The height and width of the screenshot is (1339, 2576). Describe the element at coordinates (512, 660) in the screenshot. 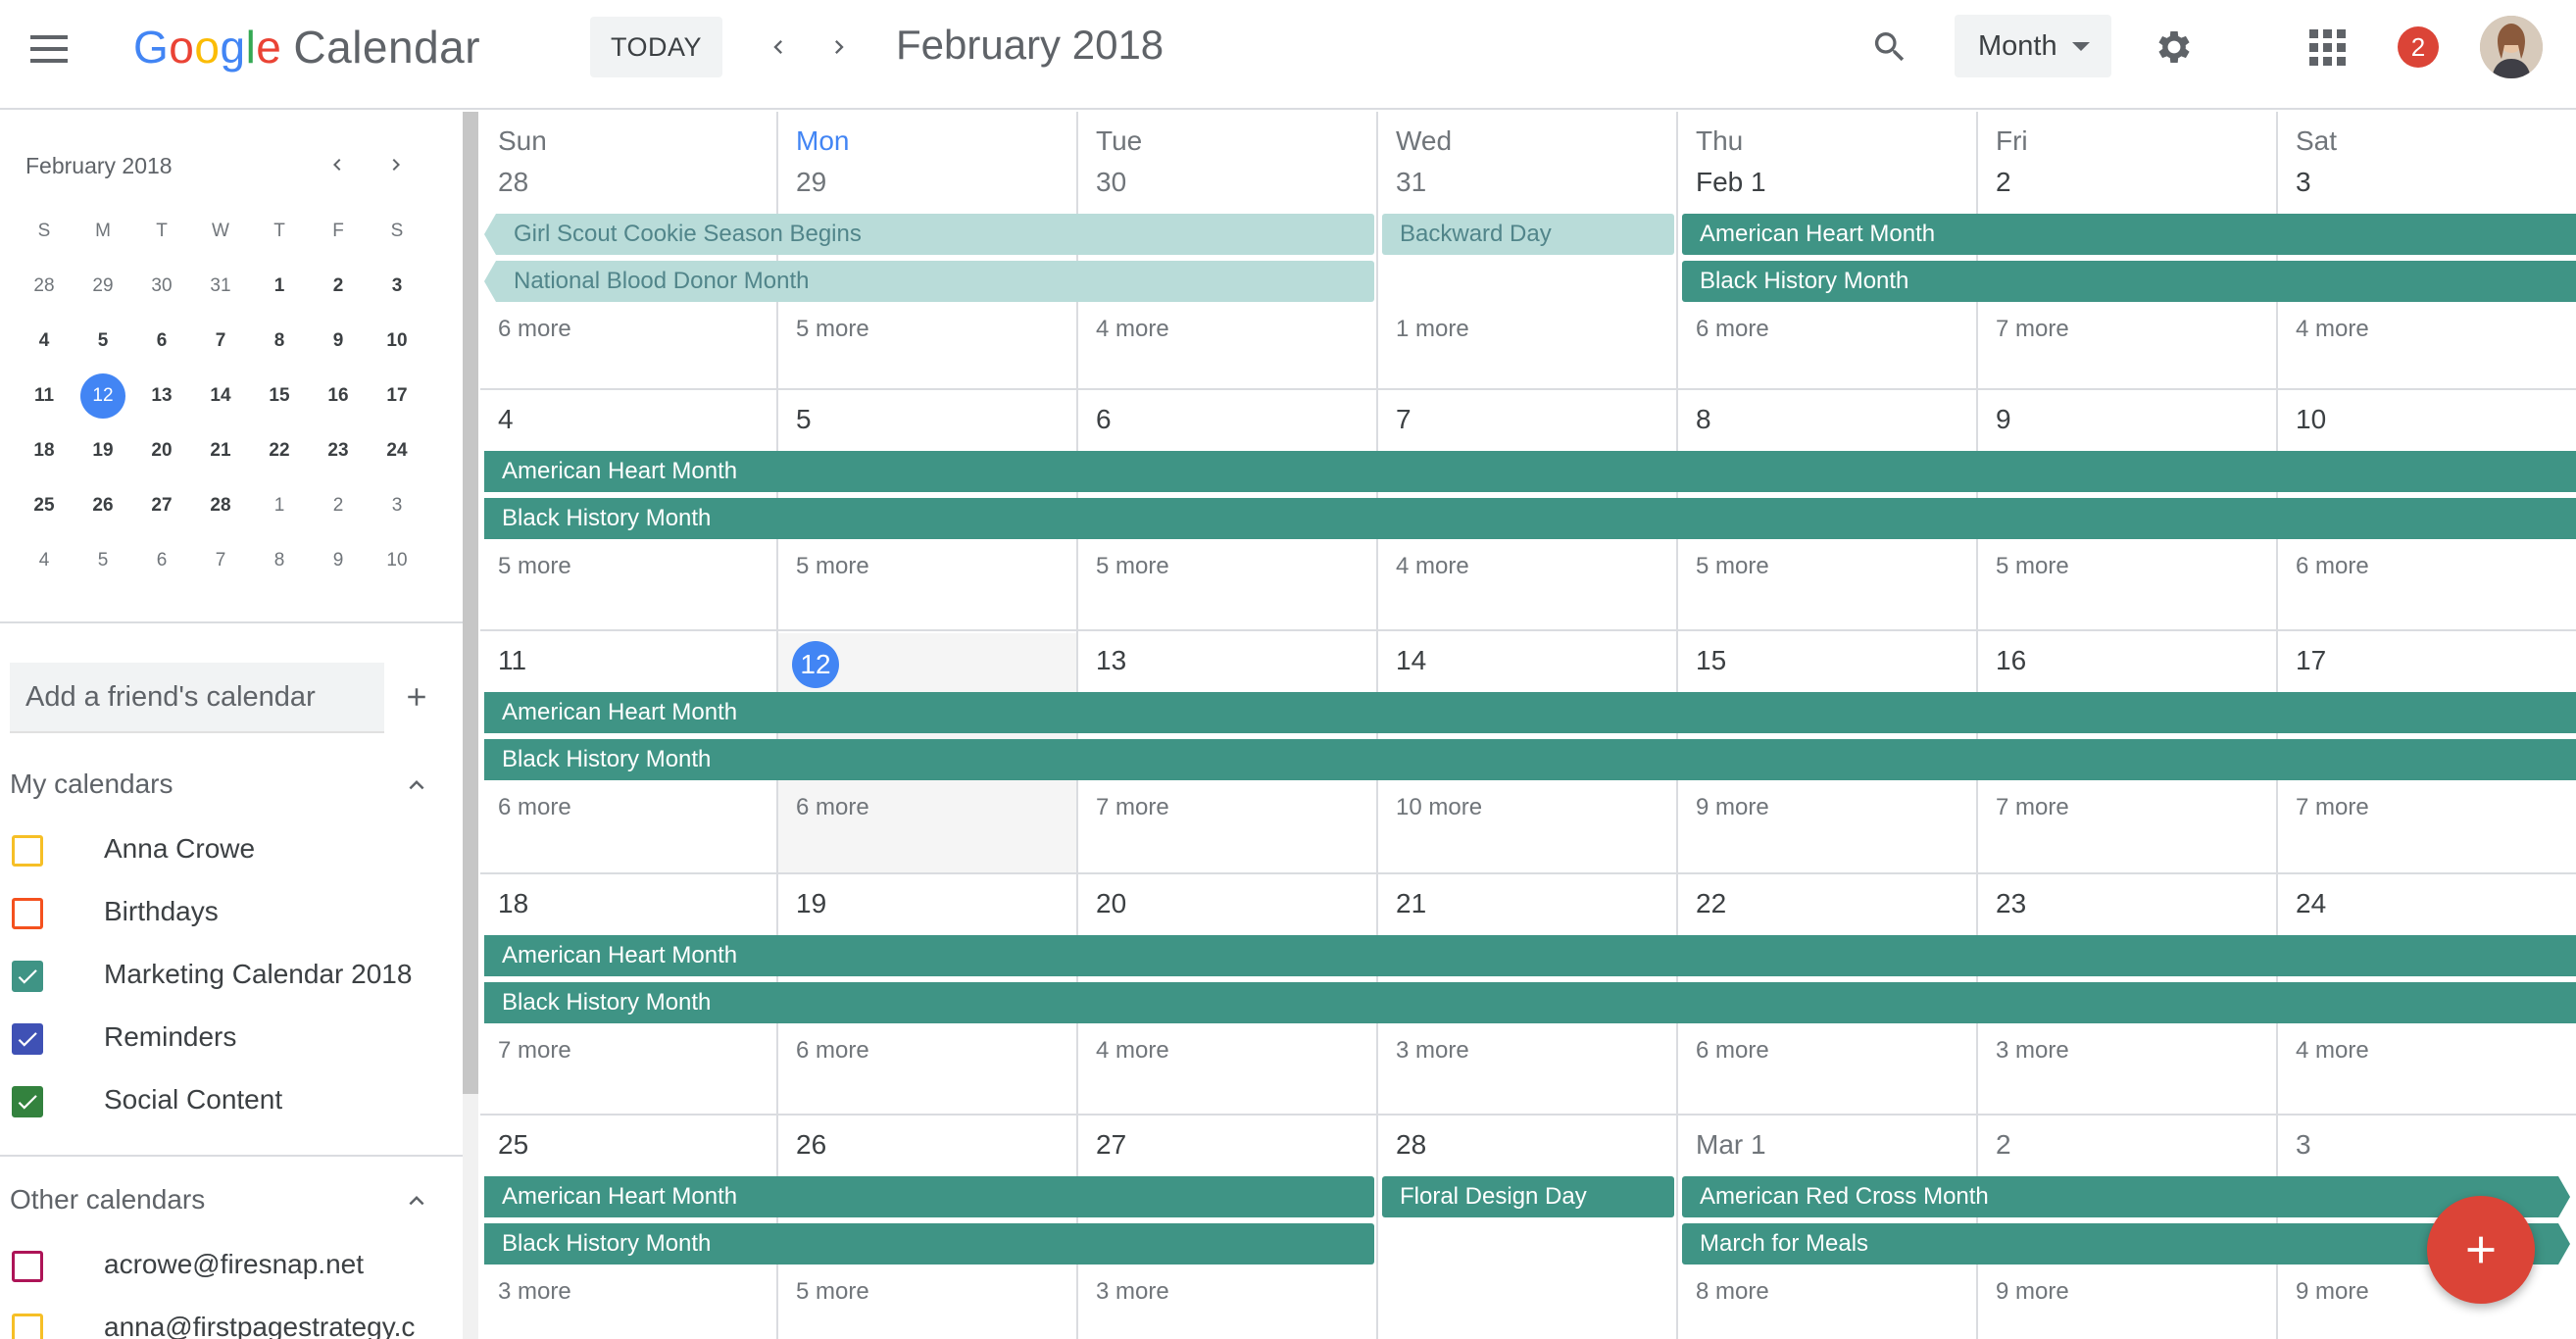

I see `day-number: 11` at that location.